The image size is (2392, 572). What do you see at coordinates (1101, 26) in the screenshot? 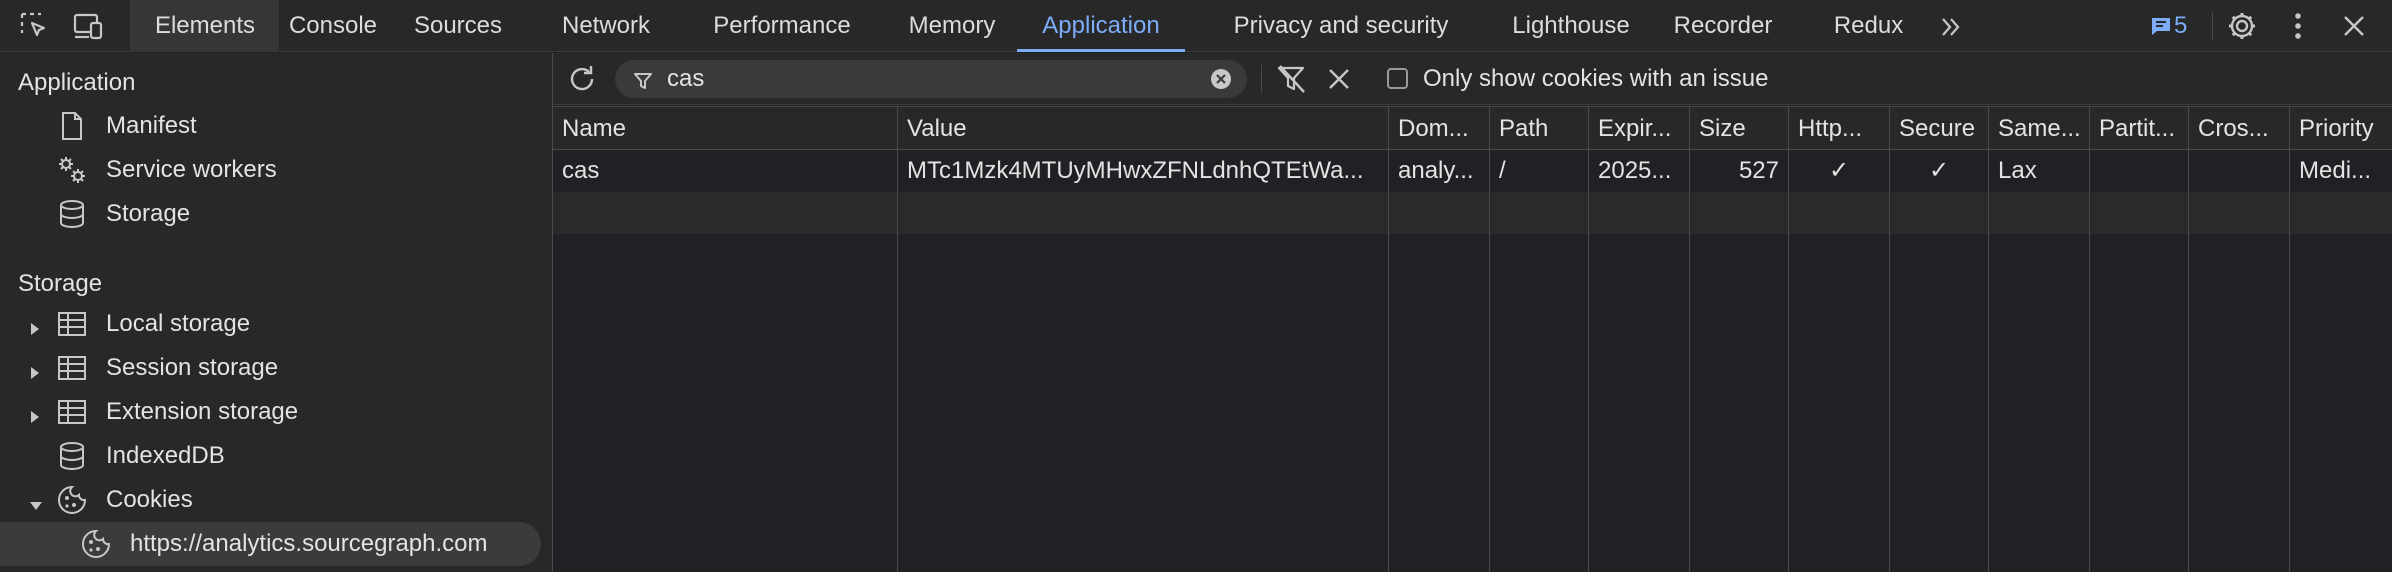
I see `tab-application: Application` at bounding box center [1101, 26].